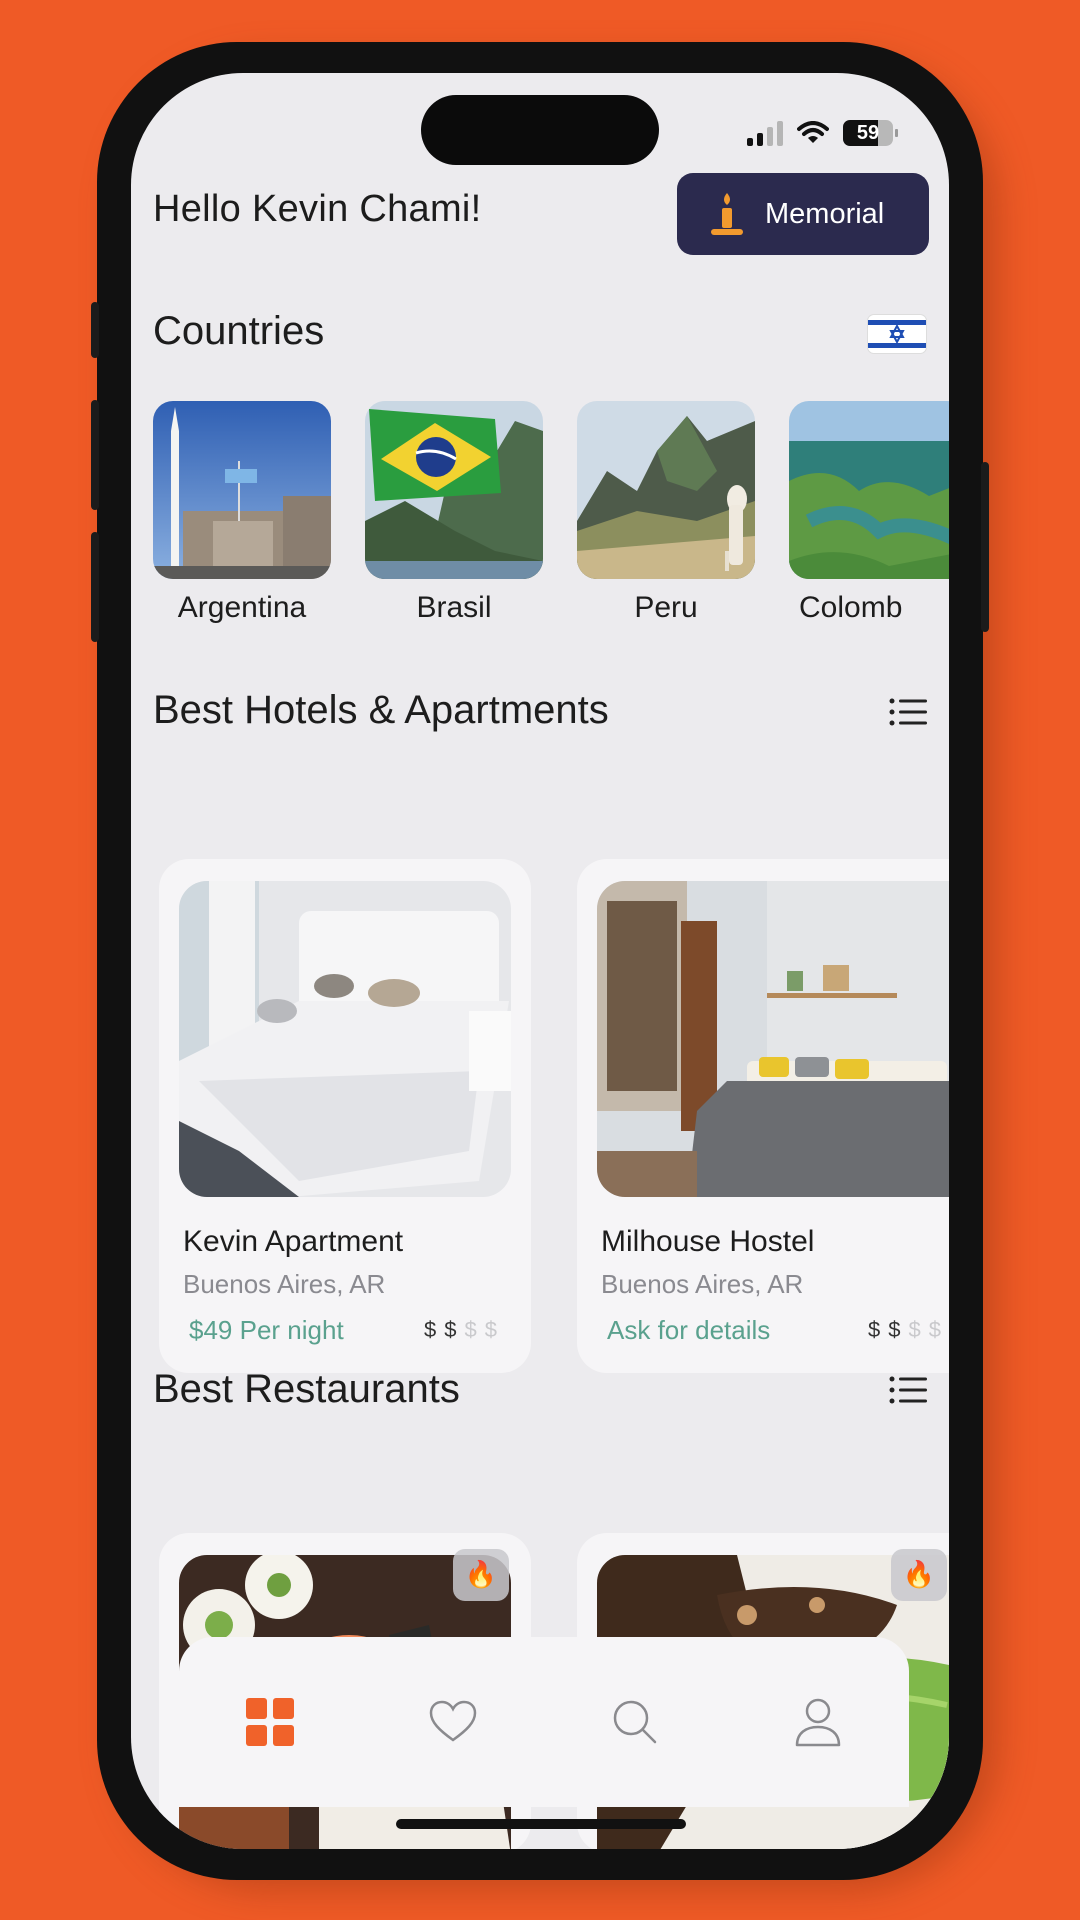 The width and height of the screenshot is (1080, 1920). What do you see at coordinates (825, 213) in the screenshot?
I see `memorial-label: Memorial` at bounding box center [825, 213].